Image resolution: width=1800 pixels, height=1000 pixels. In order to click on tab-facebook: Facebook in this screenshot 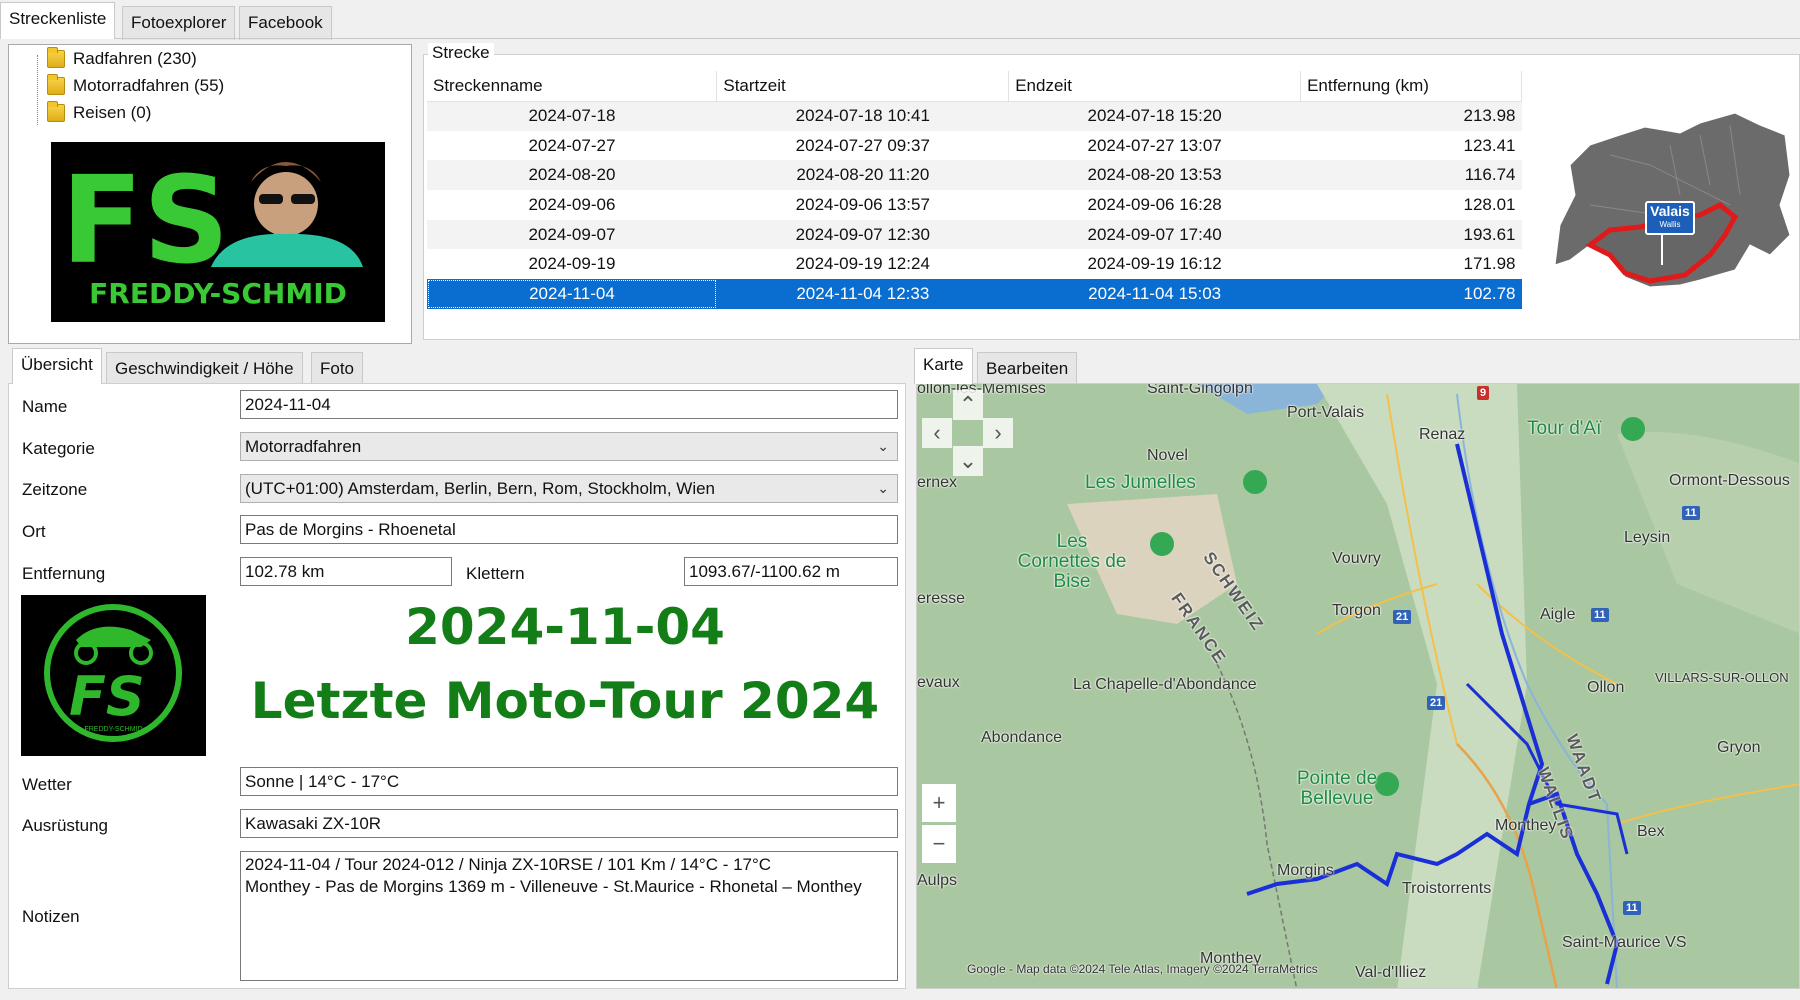, I will do `click(285, 23)`.